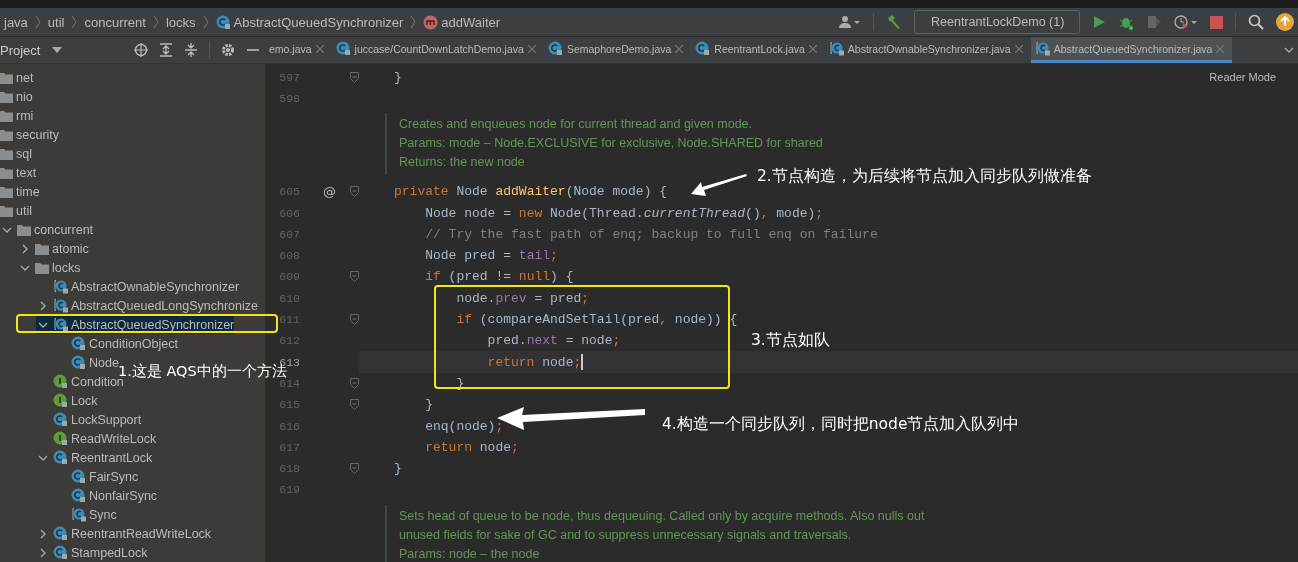 This screenshot has height=562, width=1298. What do you see at coordinates (289, 192) in the screenshot?
I see `line-number: 605` at bounding box center [289, 192].